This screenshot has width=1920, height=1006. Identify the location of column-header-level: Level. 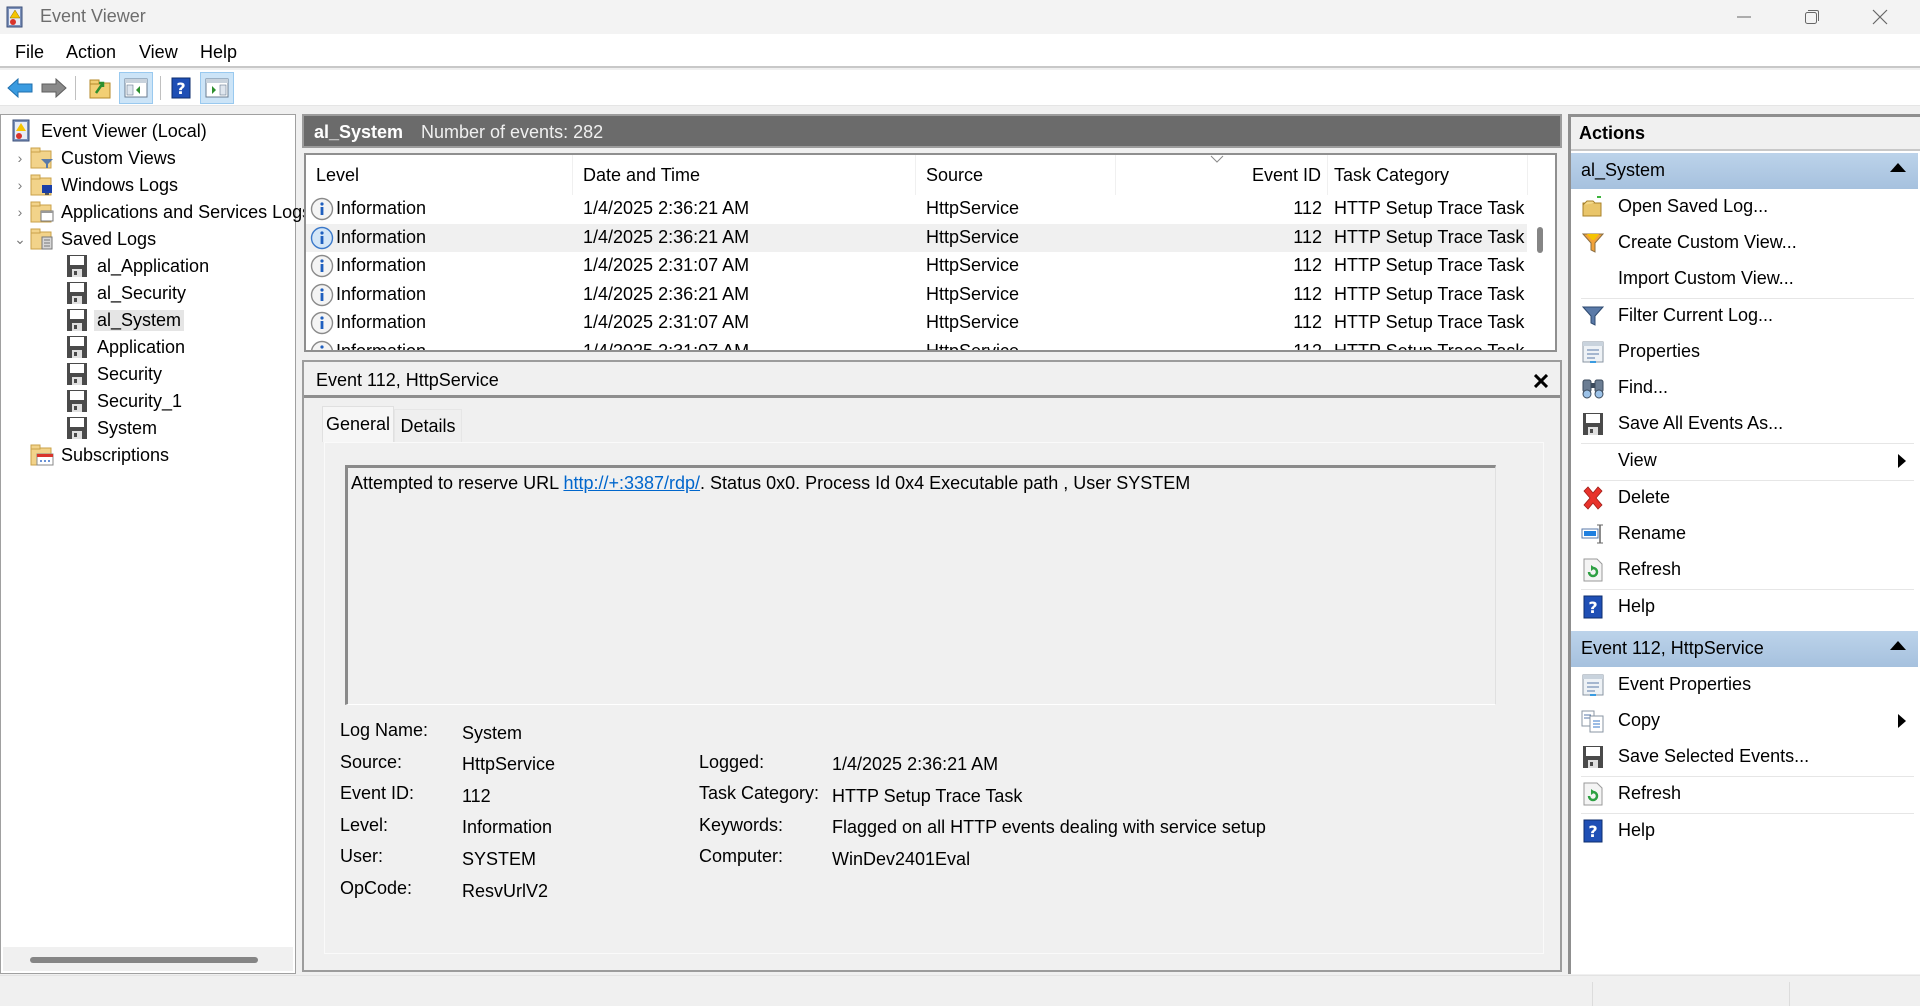
(439, 175).